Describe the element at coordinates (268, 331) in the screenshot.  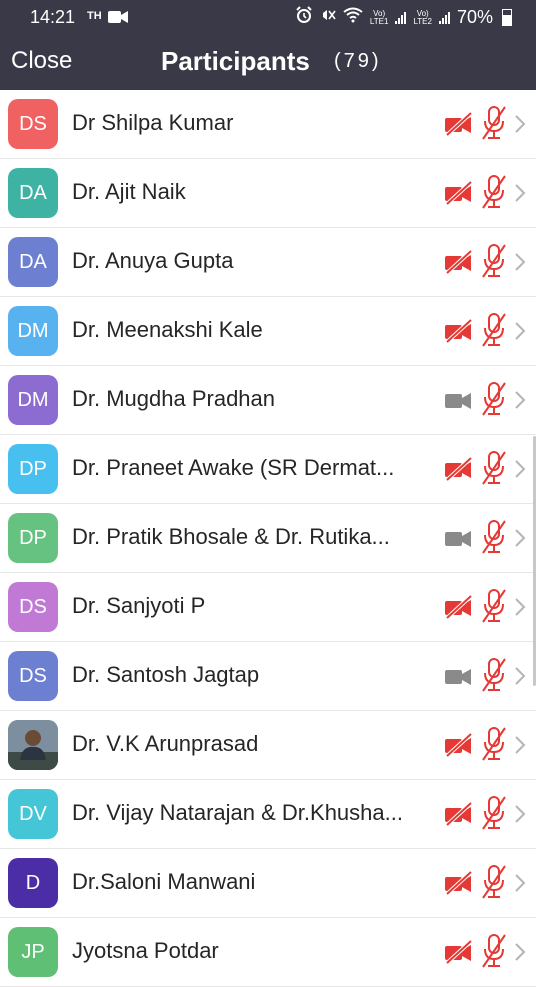
I see `participant-row: DM Dr. Meenakshi Kale` at that location.